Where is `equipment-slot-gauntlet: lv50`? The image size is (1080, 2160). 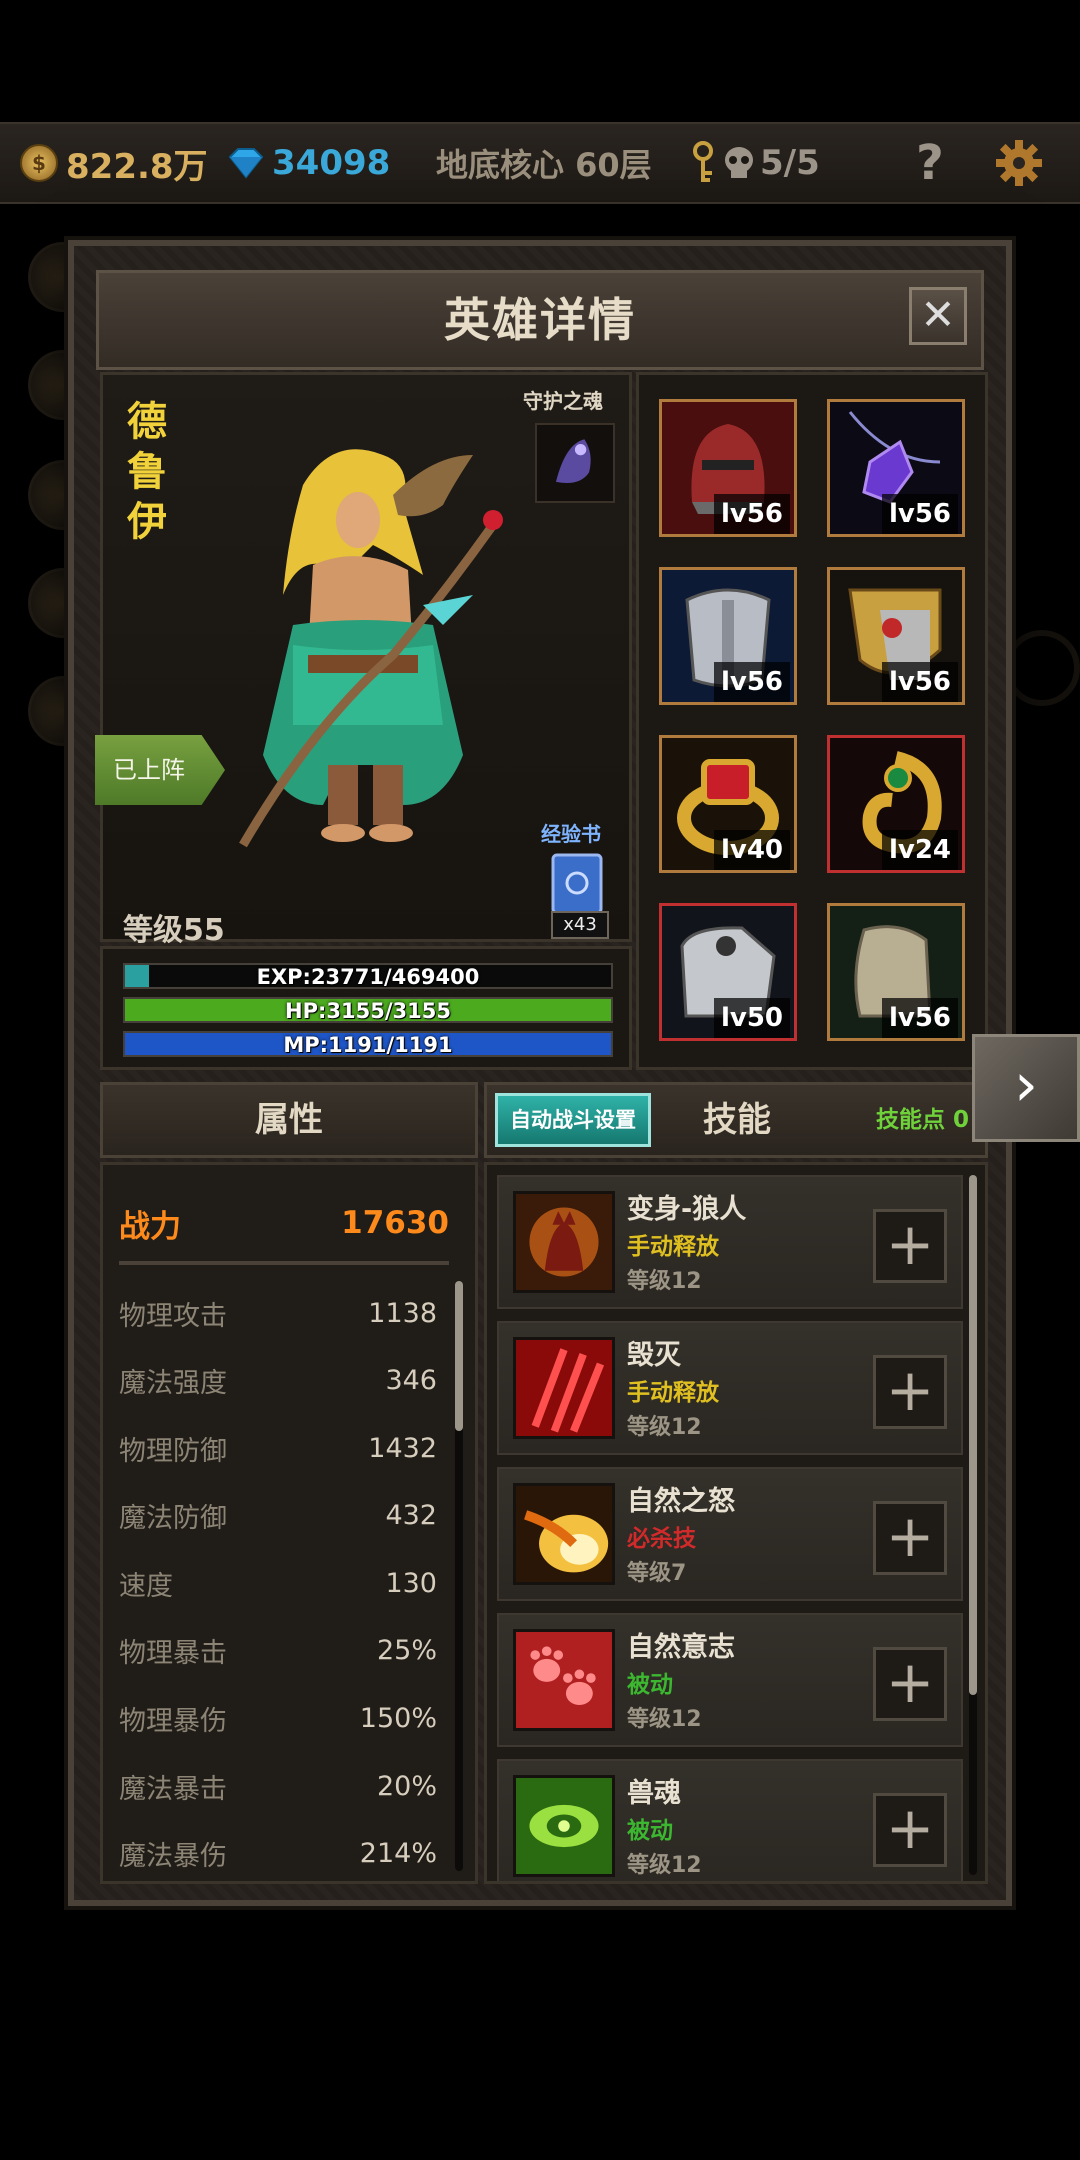 equipment-slot-gauntlet: lv50 is located at coordinates (728, 972).